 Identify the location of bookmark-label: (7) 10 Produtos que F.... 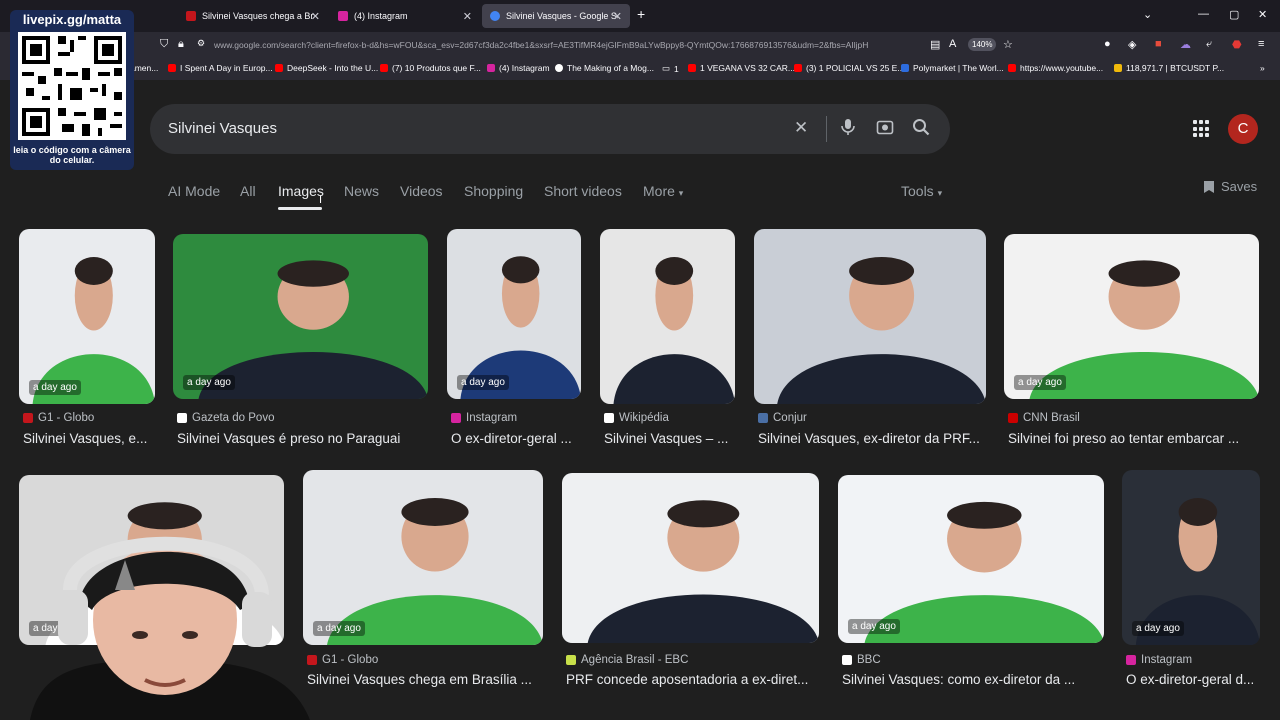
(436, 68).